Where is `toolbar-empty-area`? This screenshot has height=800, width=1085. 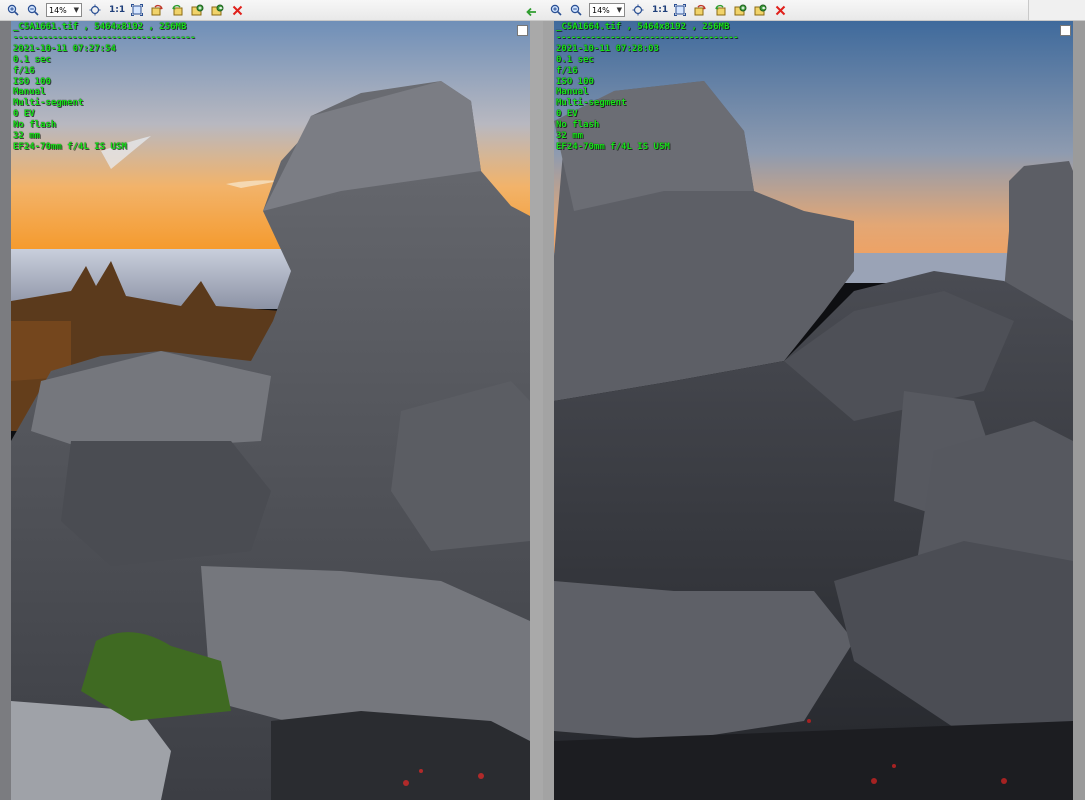 toolbar-empty-area is located at coordinates (1056, 10).